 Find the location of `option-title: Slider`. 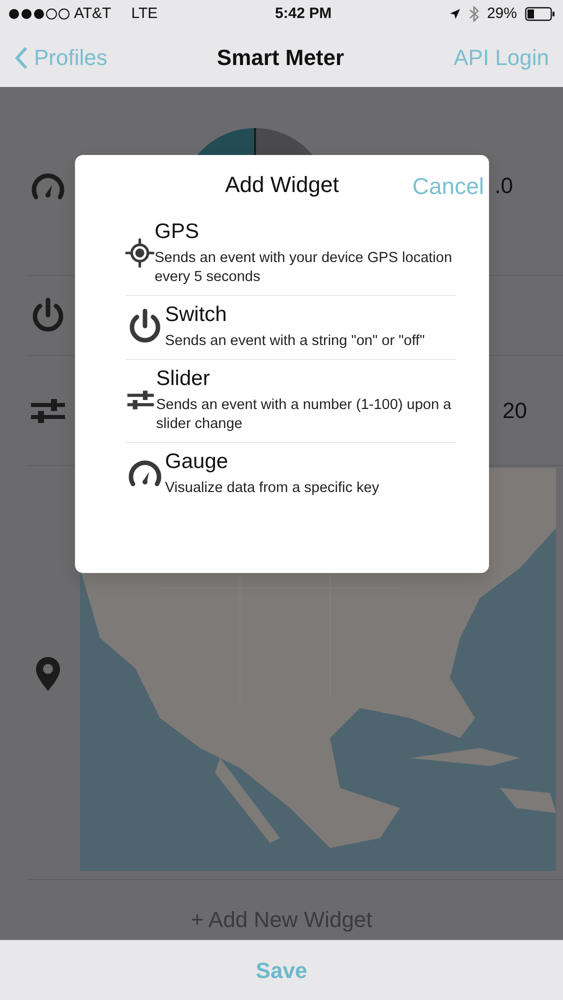

option-title: Slider is located at coordinates (183, 379).